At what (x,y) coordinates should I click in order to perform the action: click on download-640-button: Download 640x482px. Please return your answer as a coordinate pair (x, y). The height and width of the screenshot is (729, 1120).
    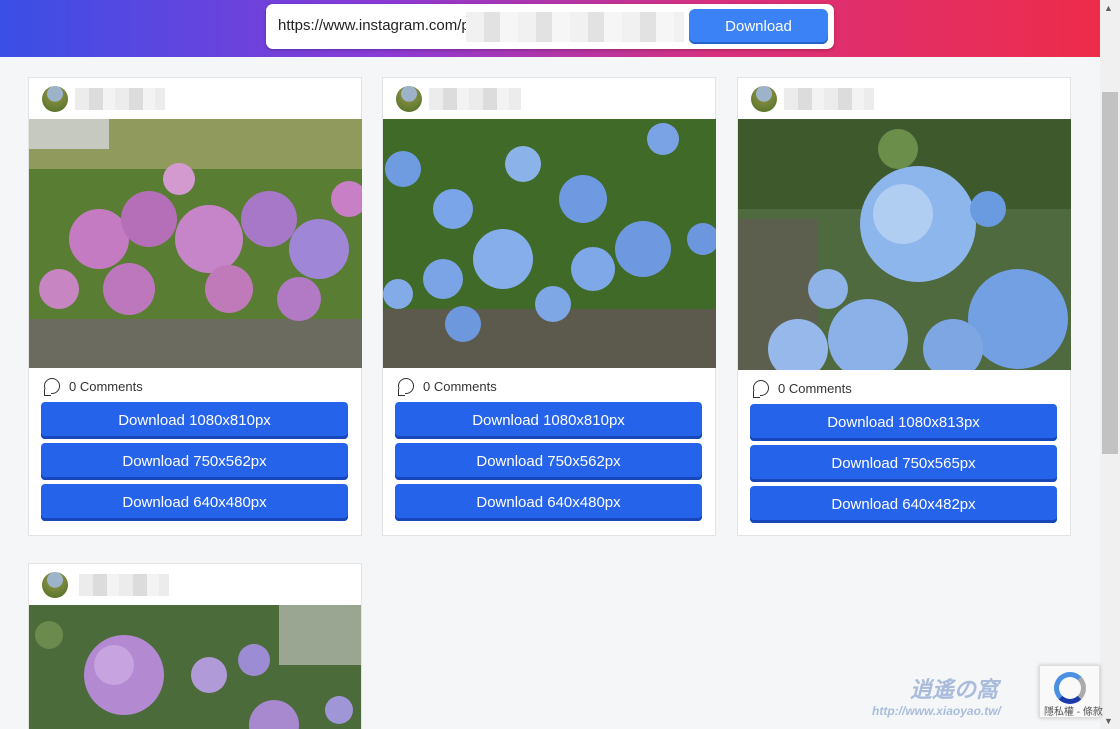
    Looking at the image, I should click on (903, 504).